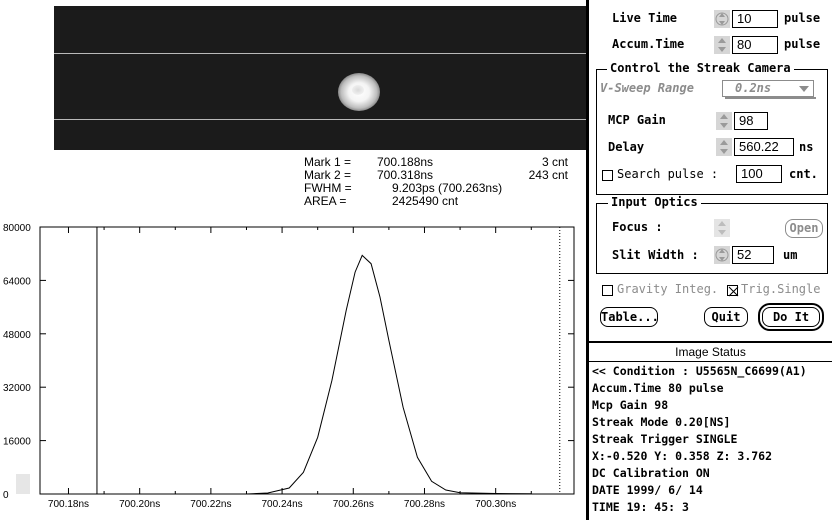  I want to click on status-line: X:-0.520 Y: 0.358 Z: 3.762, so click(682, 456).